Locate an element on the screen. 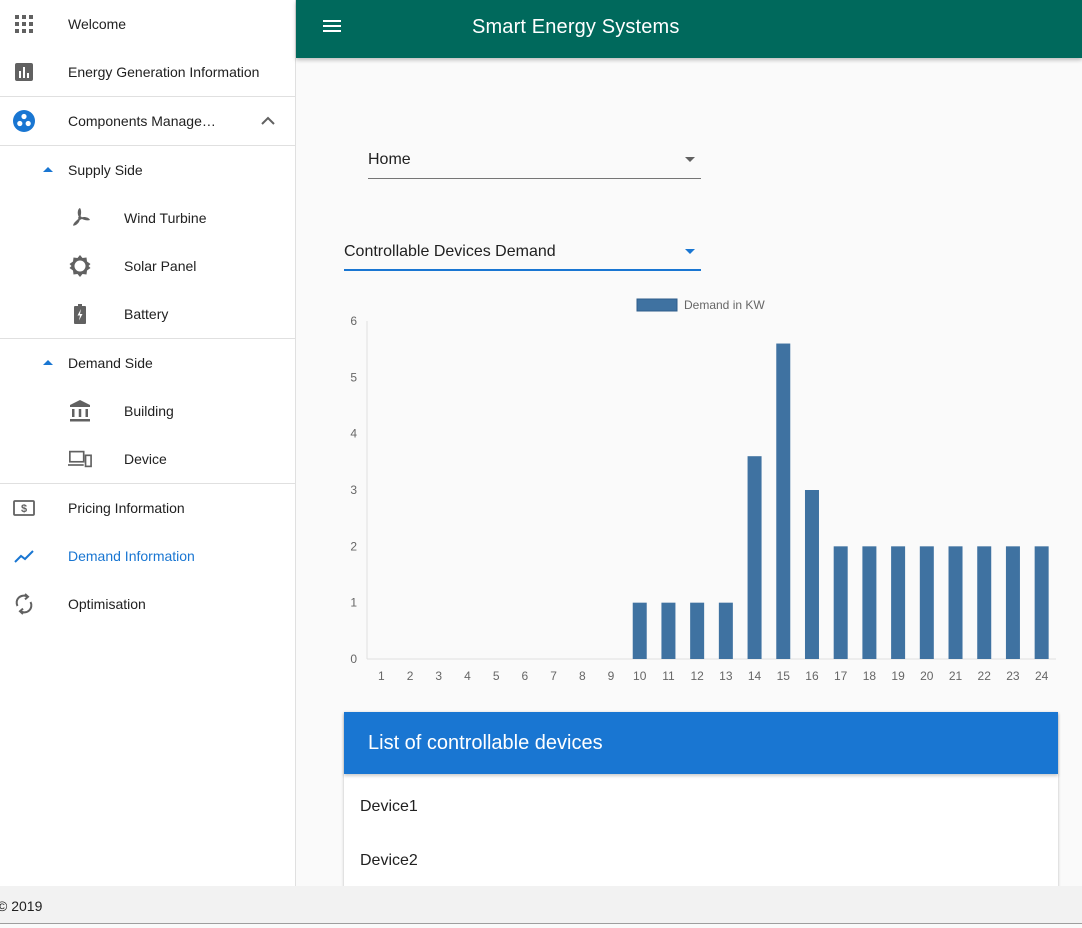 The image size is (1082, 928). sidebar-item-wind-turbine: Wind Turbine is located at coordinates (147, 218).